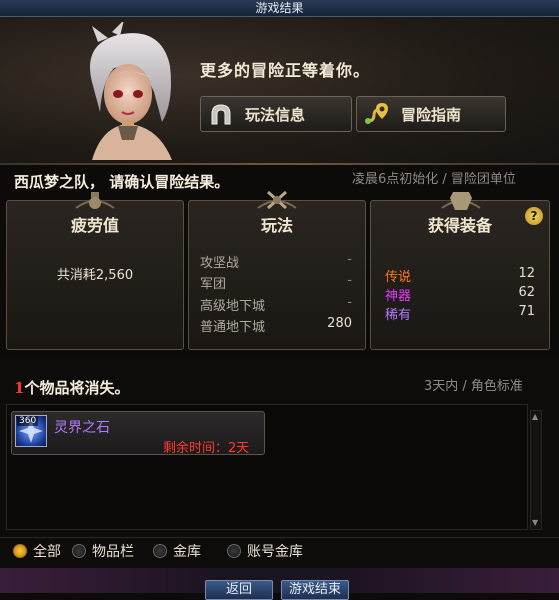  Describe the element at coordinates (239, 590) in the screenshot. I see `return-button: 返回` at that location.